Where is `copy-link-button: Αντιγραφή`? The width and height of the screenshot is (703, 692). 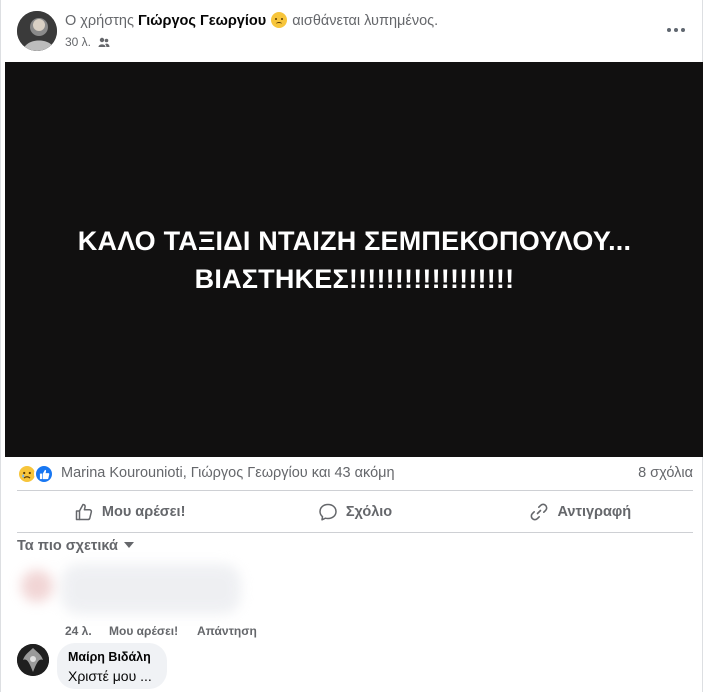 copy-link-button: Αντιγραφή is located at coordinates (580, 512).